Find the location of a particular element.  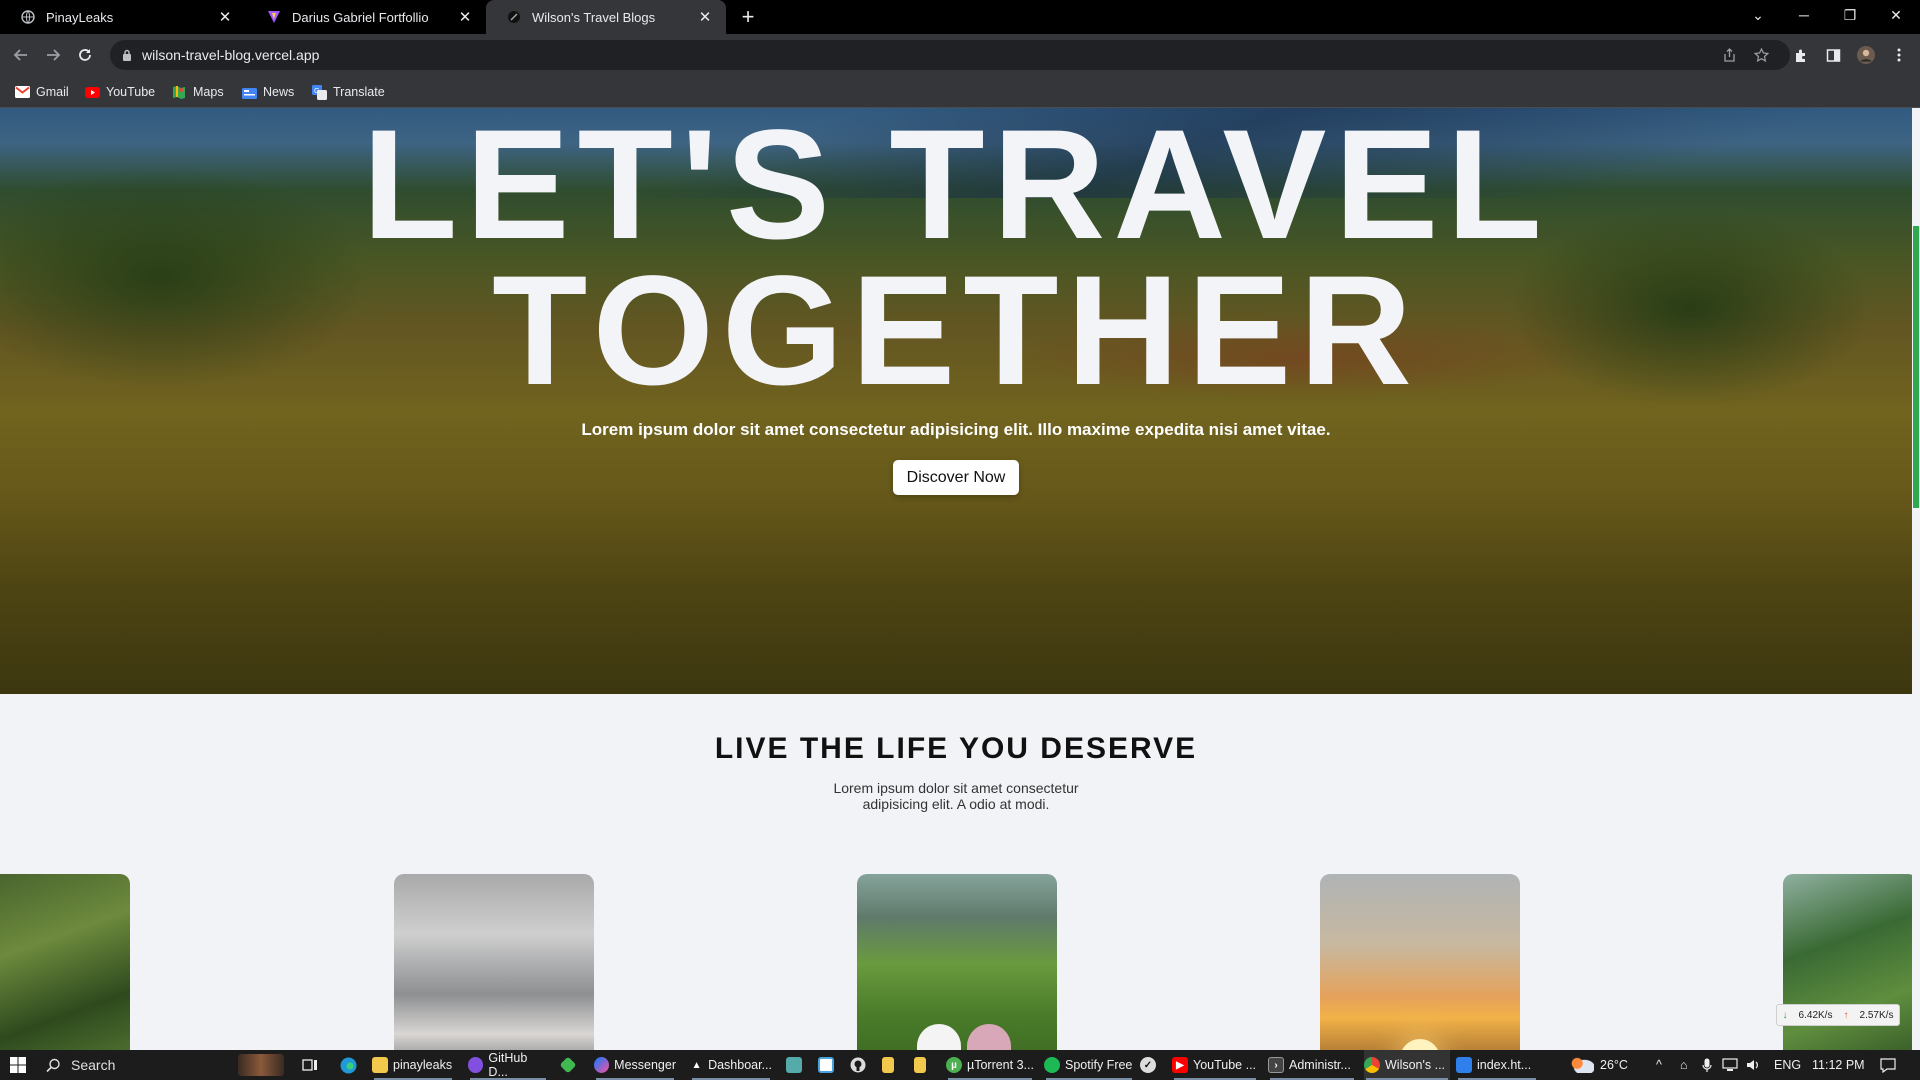

reload-icon is located at coordinates (85, 55).